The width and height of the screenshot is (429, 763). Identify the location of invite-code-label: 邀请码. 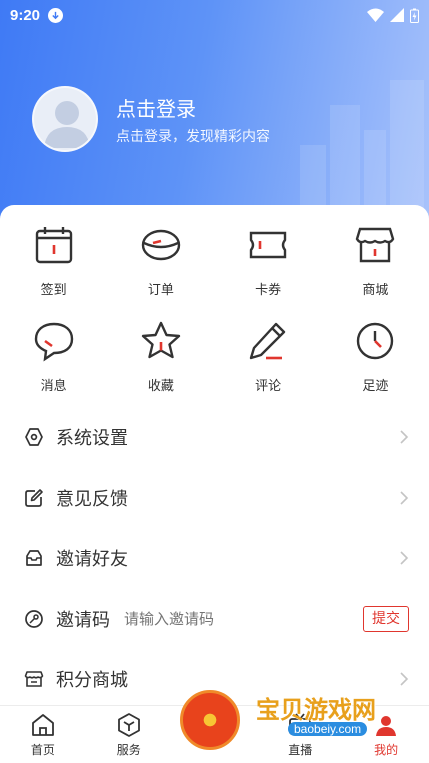
(83, 620).